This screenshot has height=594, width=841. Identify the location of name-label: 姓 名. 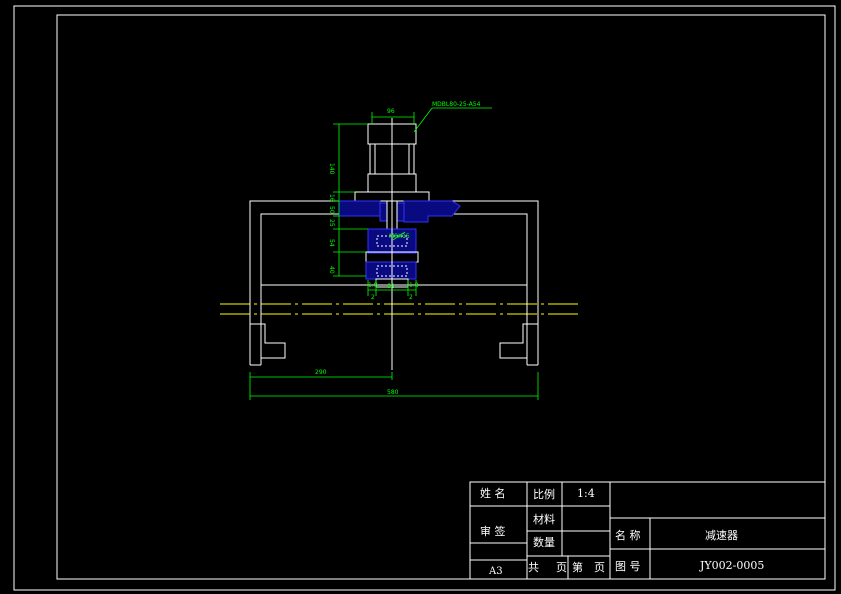
(493, 493).